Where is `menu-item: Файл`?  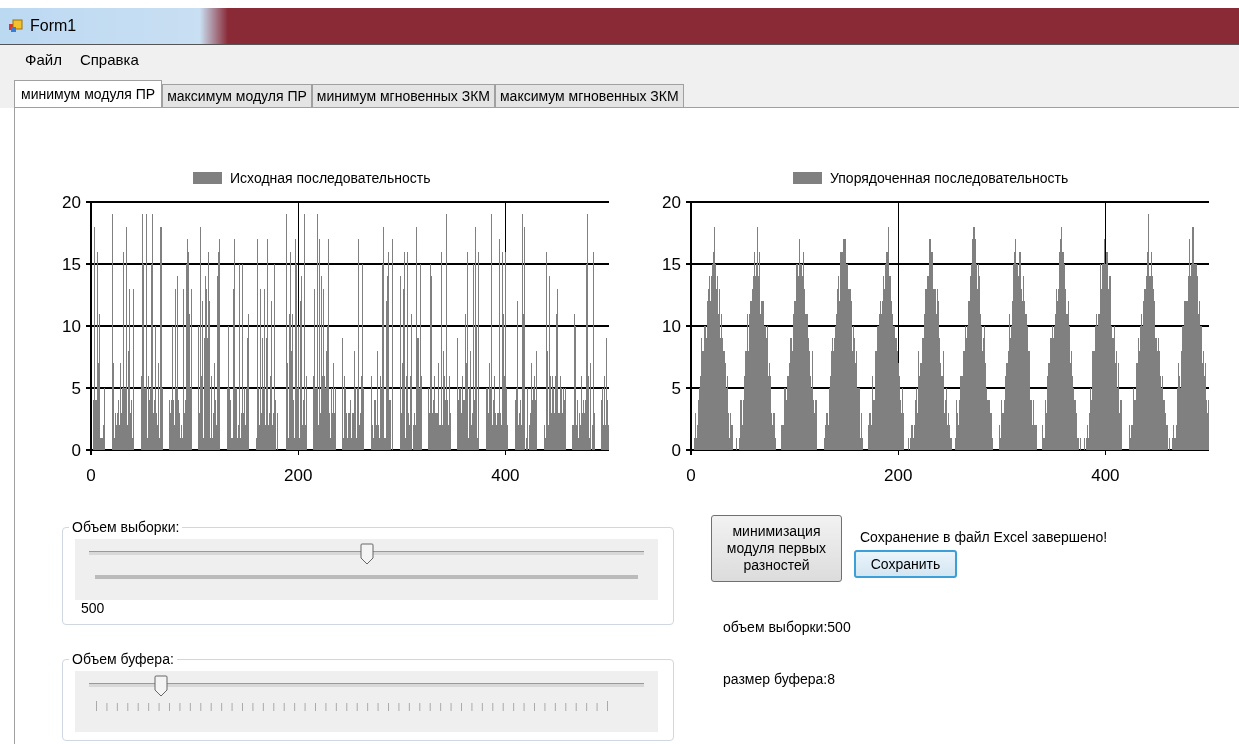 menu-item: Файл is located at coordinates (43, 59).